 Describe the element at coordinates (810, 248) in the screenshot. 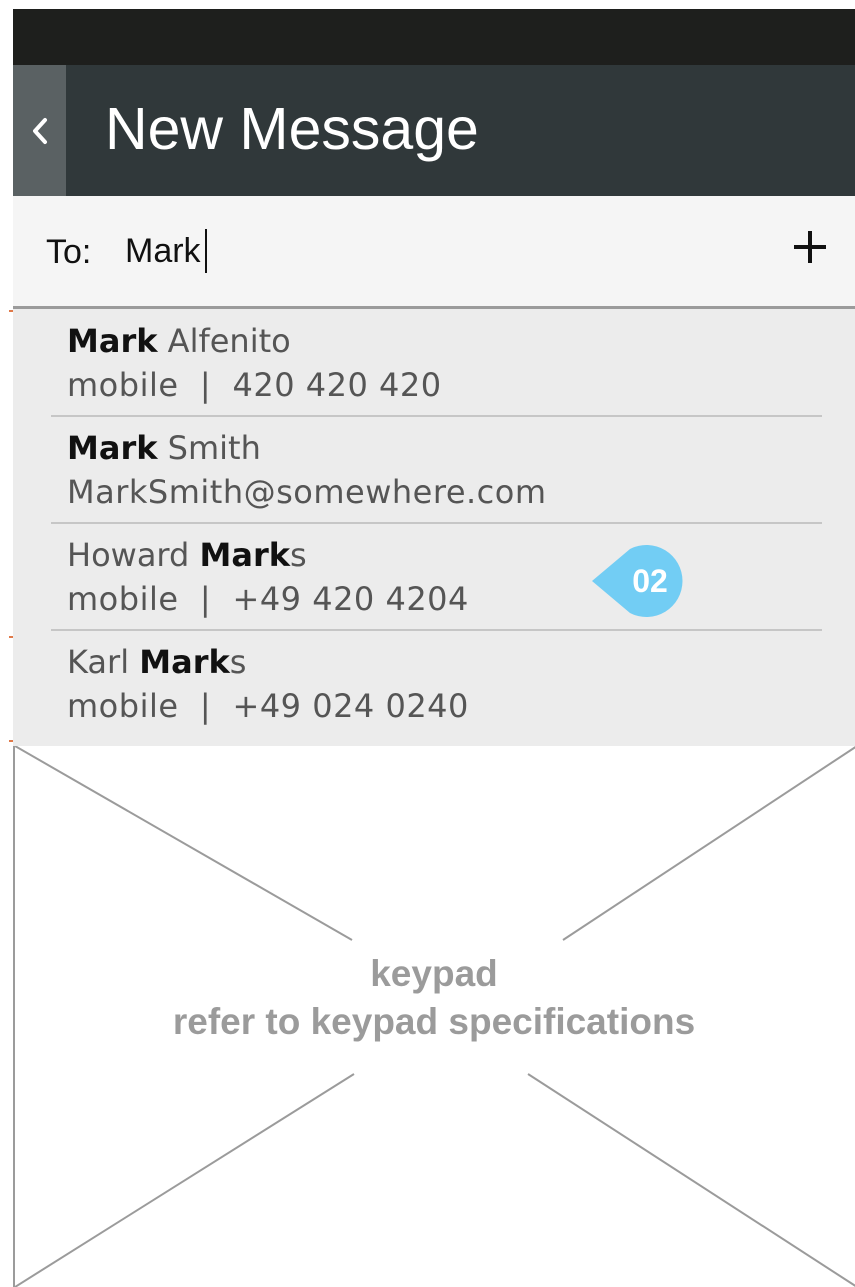

I see `add-recipient-button` at that location.